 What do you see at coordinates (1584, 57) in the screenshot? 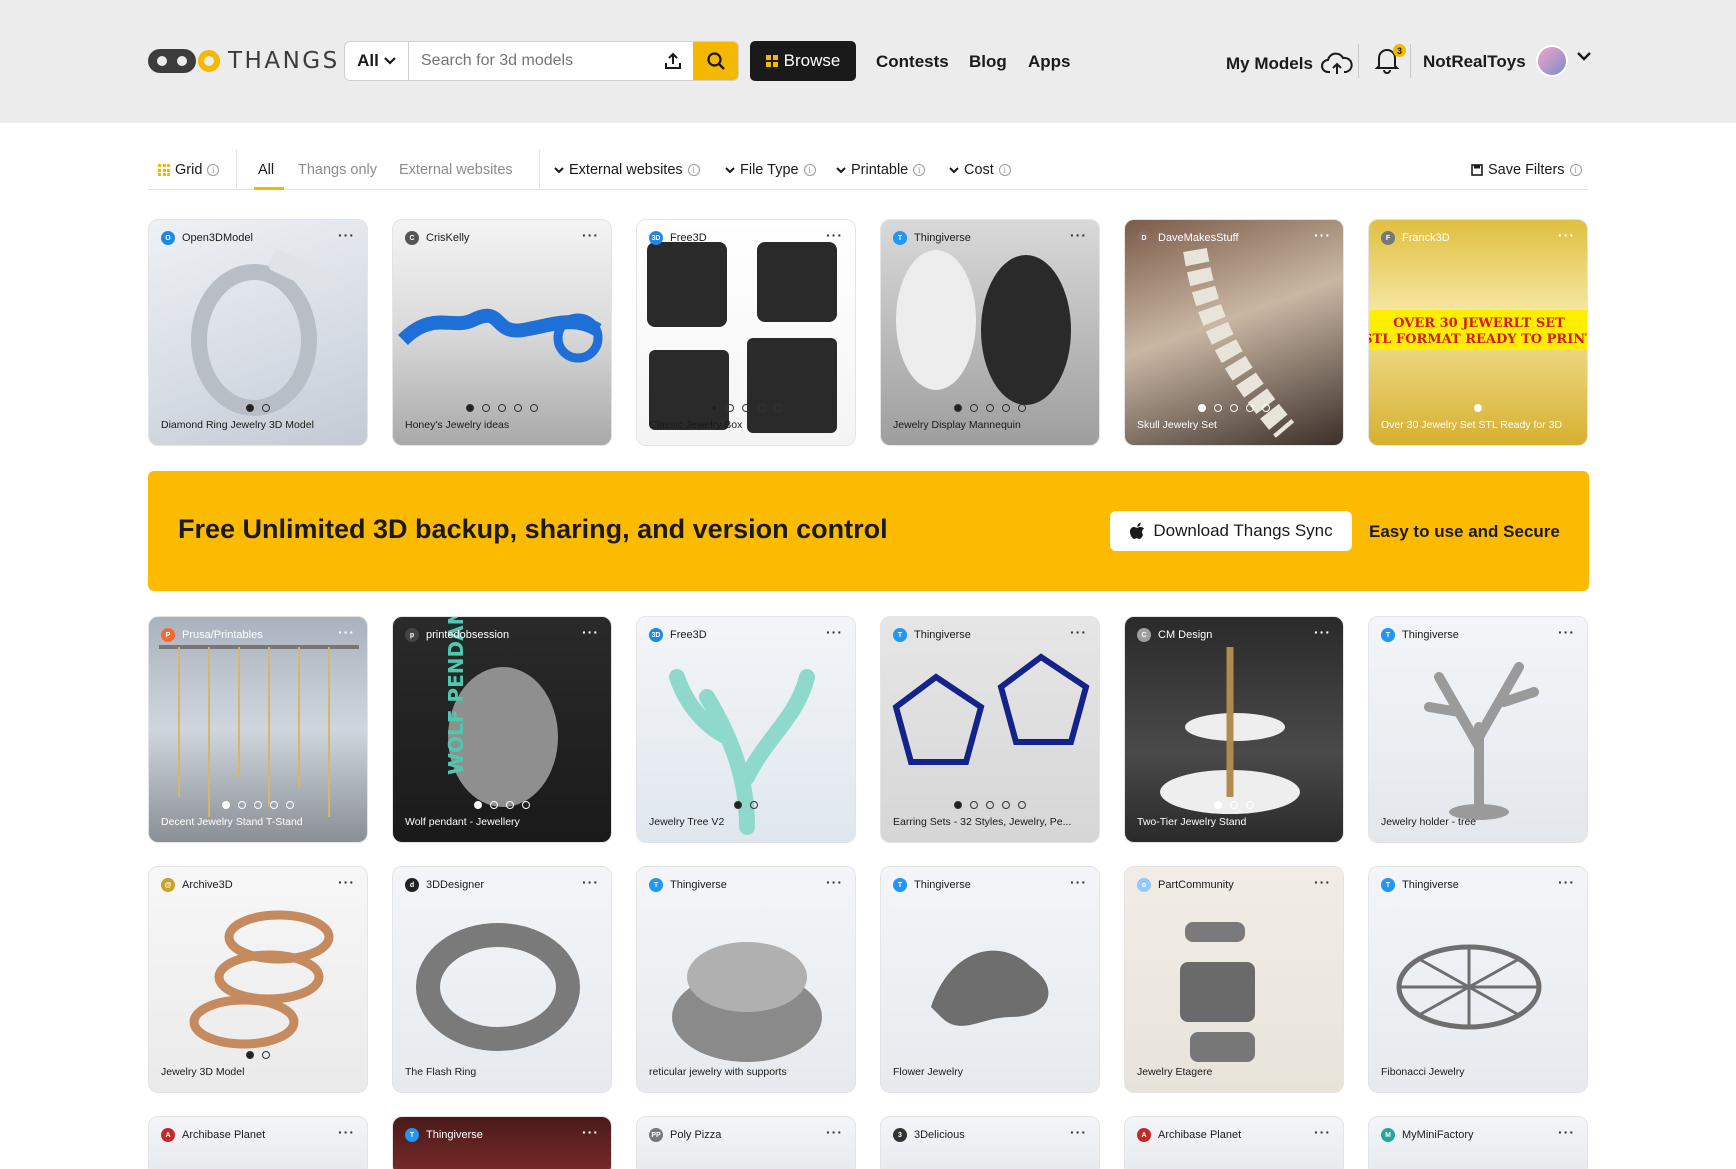
I see `chevron-down-icon` at bounding box center [1584, 57].